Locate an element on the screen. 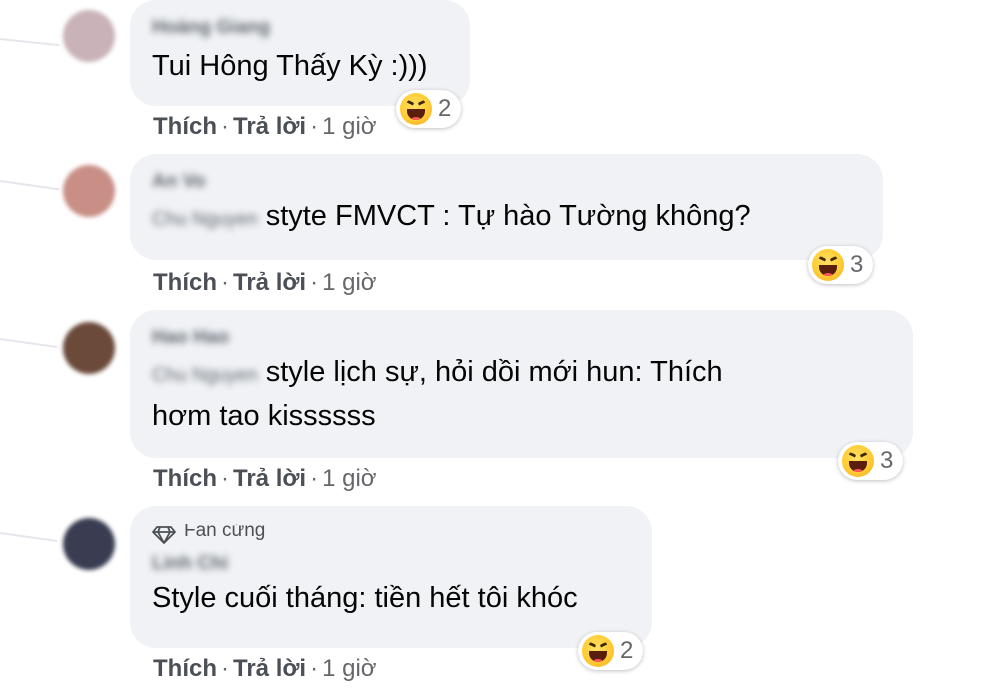 This screenshot has height=695, width=1000. comment-text: hơm tao kissssss is located at coordinates (264, 416).